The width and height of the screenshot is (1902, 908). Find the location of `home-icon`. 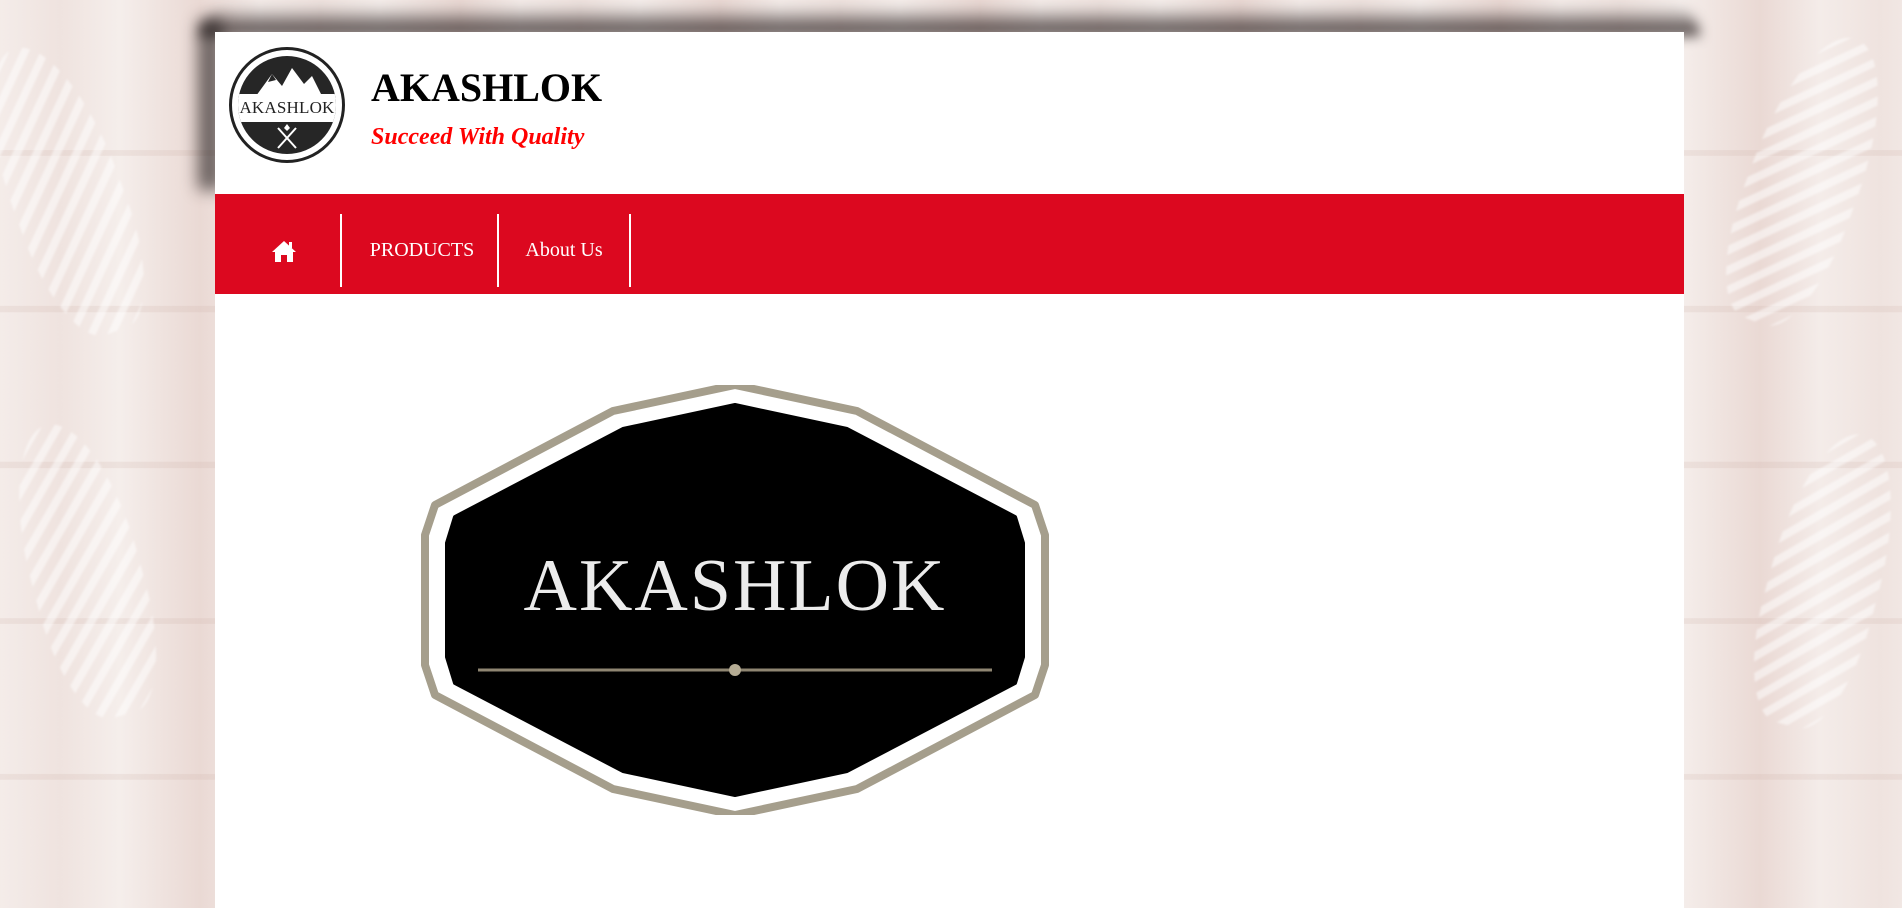

home-icon is located at coordinates (284, 251).